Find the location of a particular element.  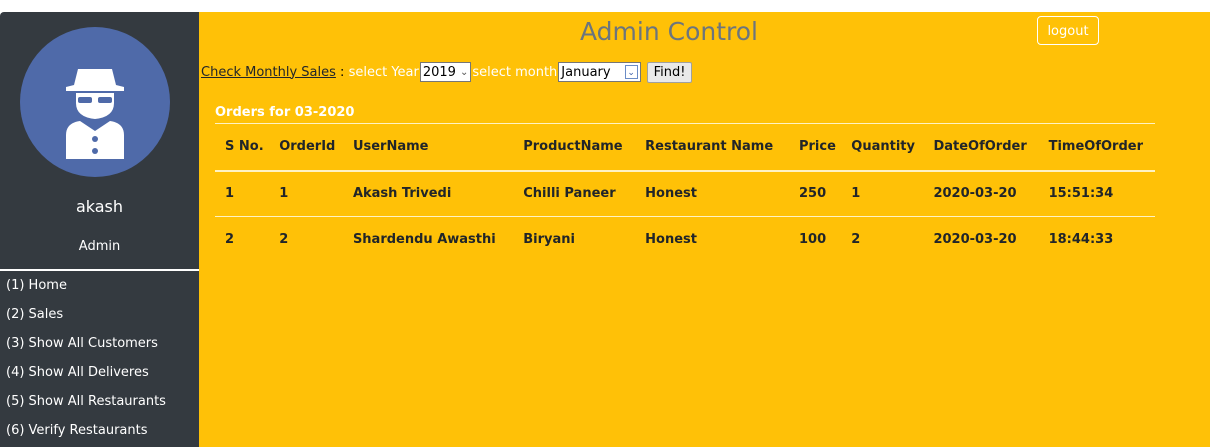

user-name: akash is located at coordinates (99, 206).